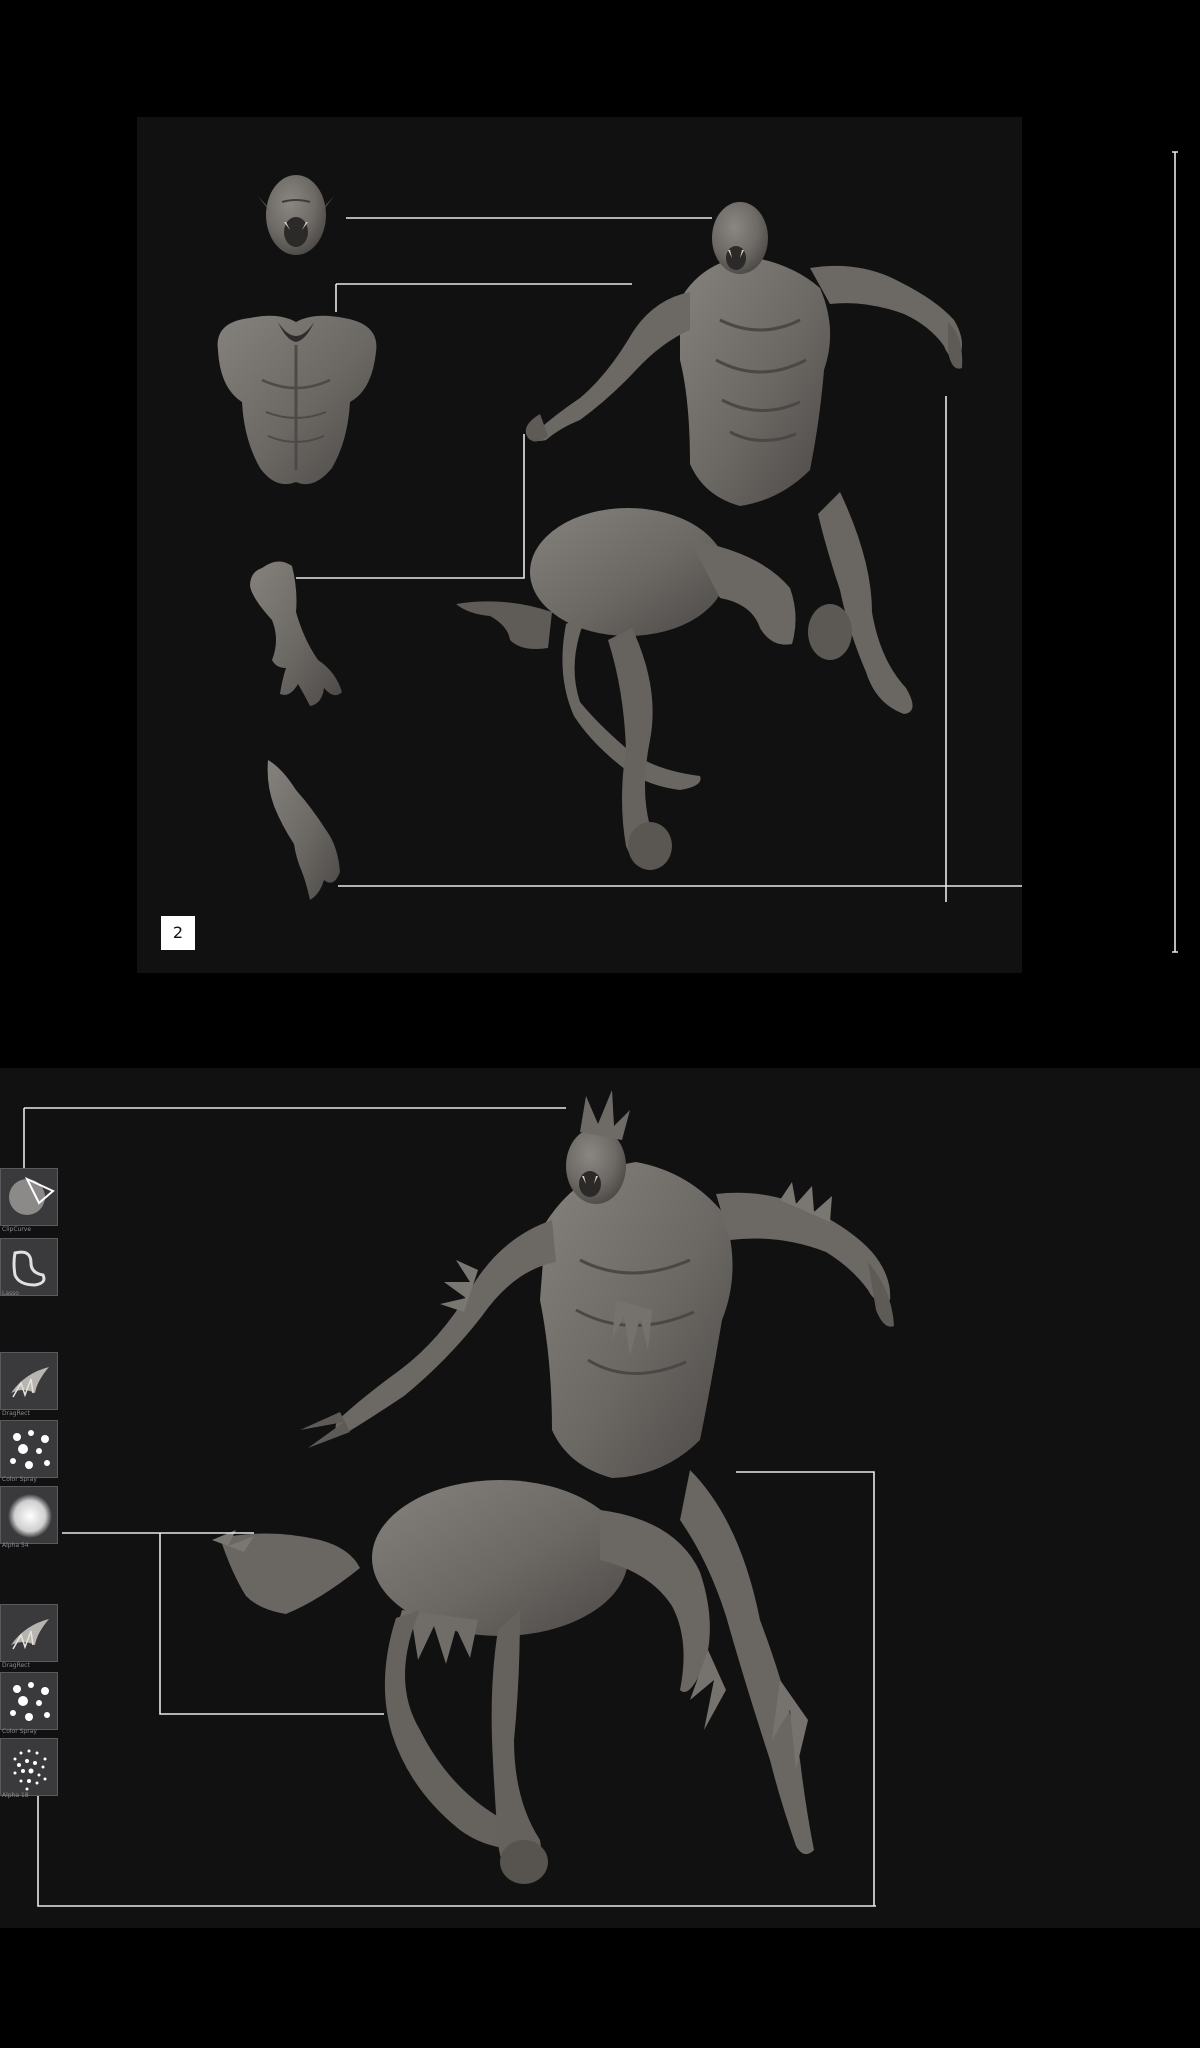 Image resolution: width=1200 pixels, height=2048 pixels. Describe the element at coordinates (178, 933) in the screenshot. I see `step-number-badge: 2` at that location.